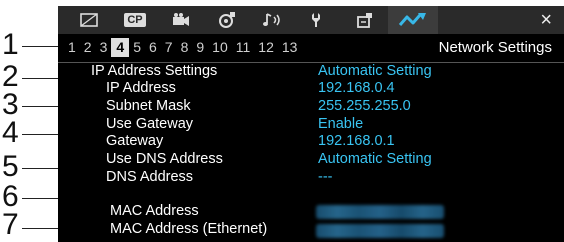 The image size is (564, 242). What do you see at coordinates (364, 106) in the screenshot?
I see `subnet-mask-value: 255.255.255.0` at bounding box center [364, 106].